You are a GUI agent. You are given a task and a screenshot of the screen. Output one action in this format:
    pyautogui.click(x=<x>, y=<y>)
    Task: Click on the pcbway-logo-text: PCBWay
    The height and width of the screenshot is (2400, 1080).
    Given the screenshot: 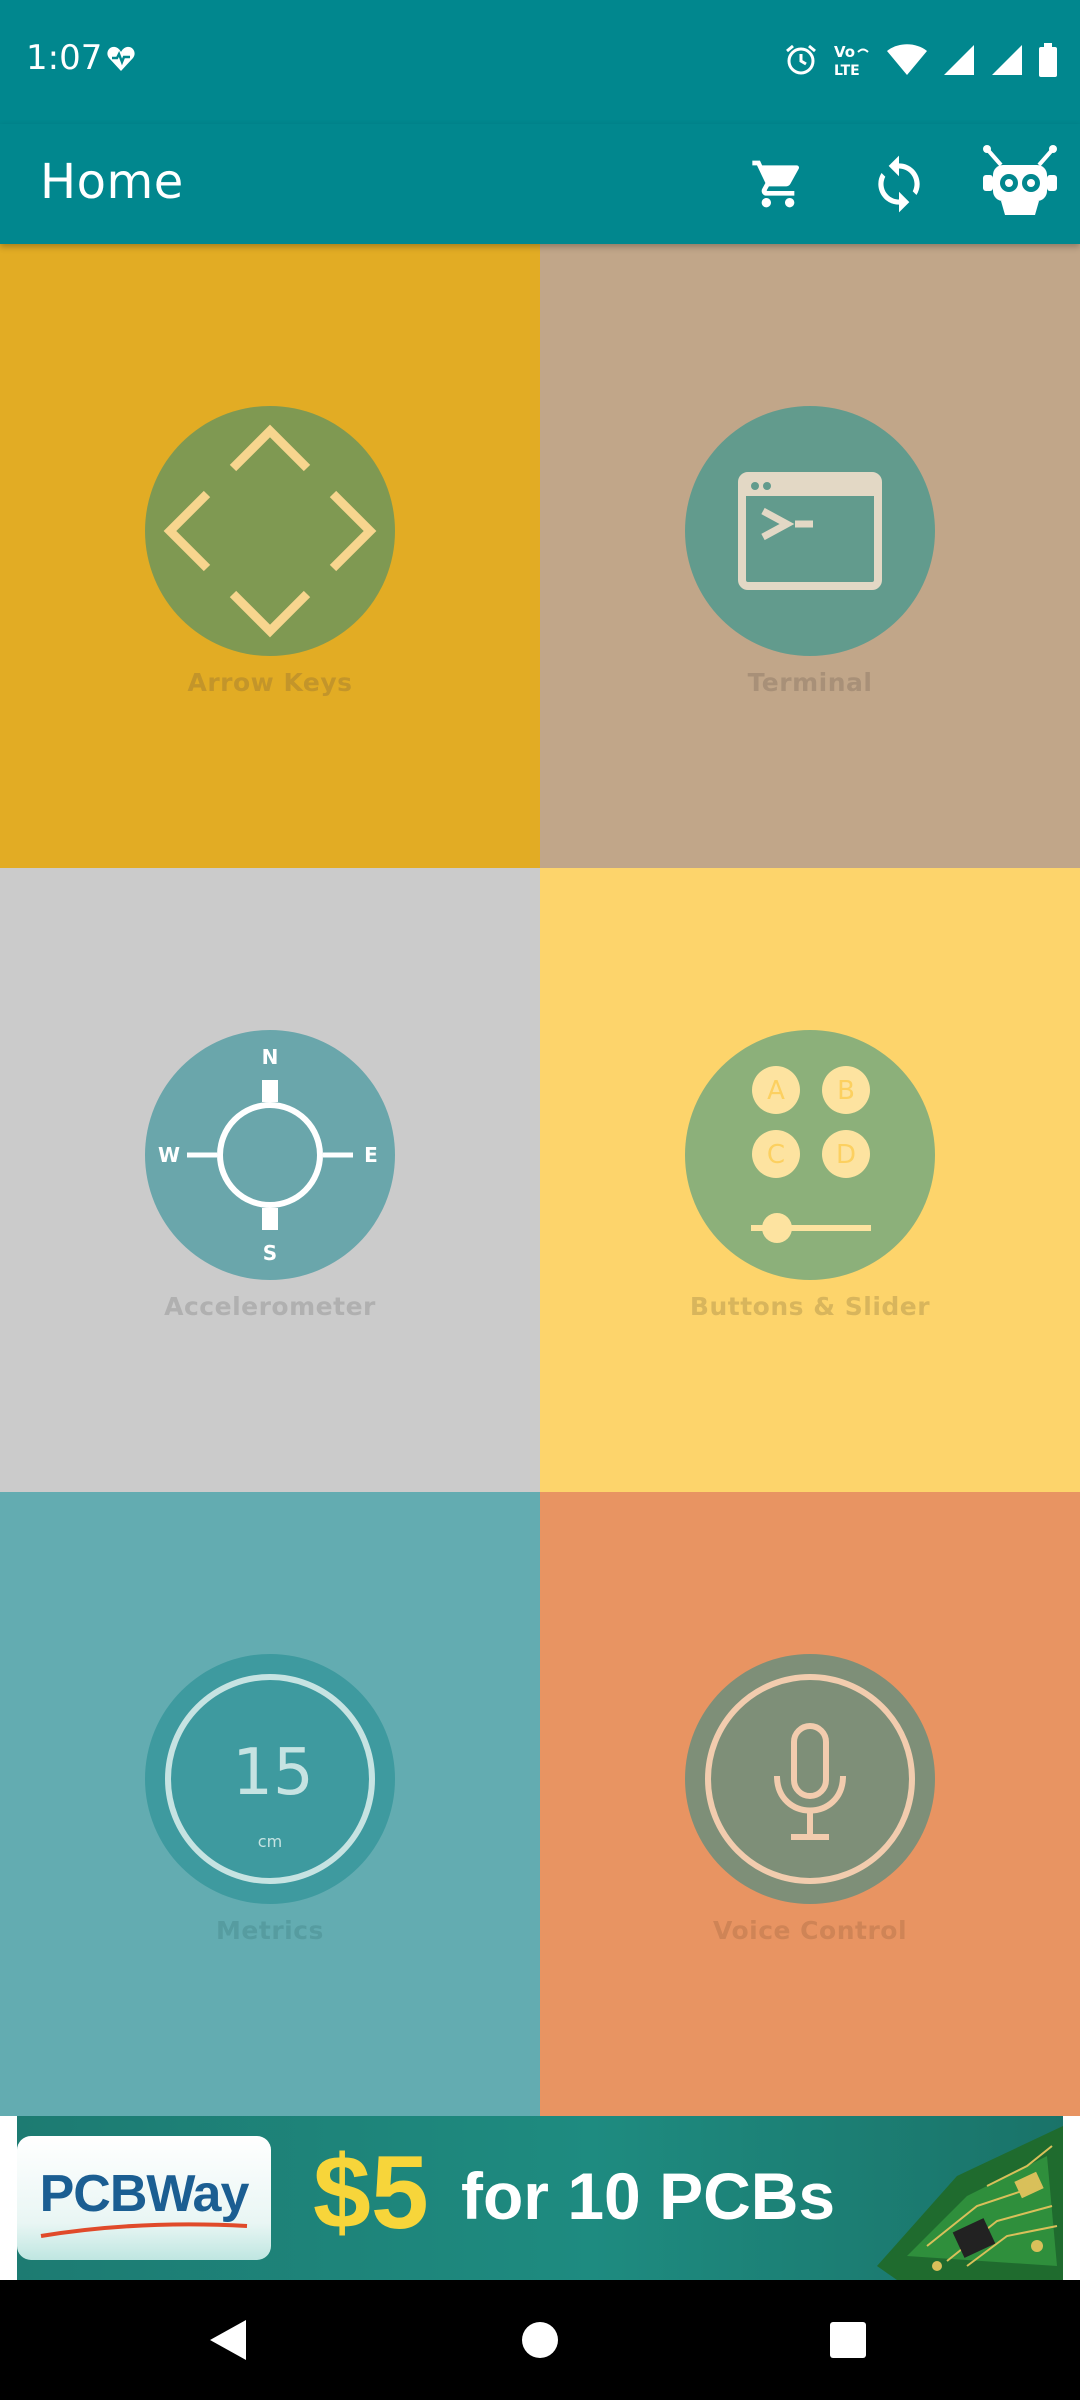 What is the action you would take?
    pyautogui.click(x=144, y=2194)
    